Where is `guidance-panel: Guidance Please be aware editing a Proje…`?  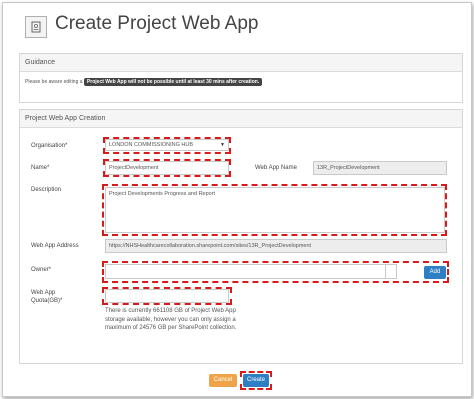 guidance-panel: Guidance Please be aware editing a Proje… is located at coordinates (241, 78).